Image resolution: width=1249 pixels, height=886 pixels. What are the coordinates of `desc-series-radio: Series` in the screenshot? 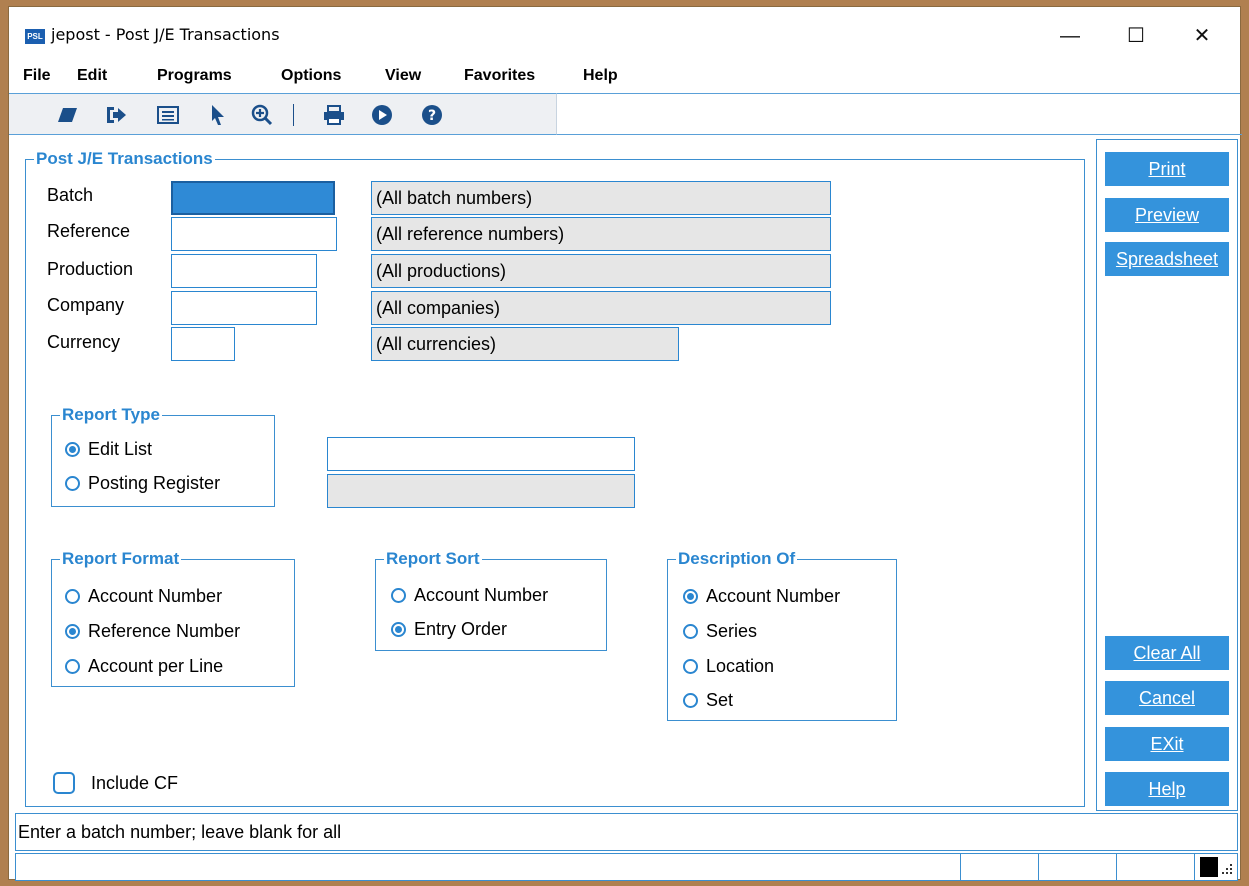 It's located at (720, 631).